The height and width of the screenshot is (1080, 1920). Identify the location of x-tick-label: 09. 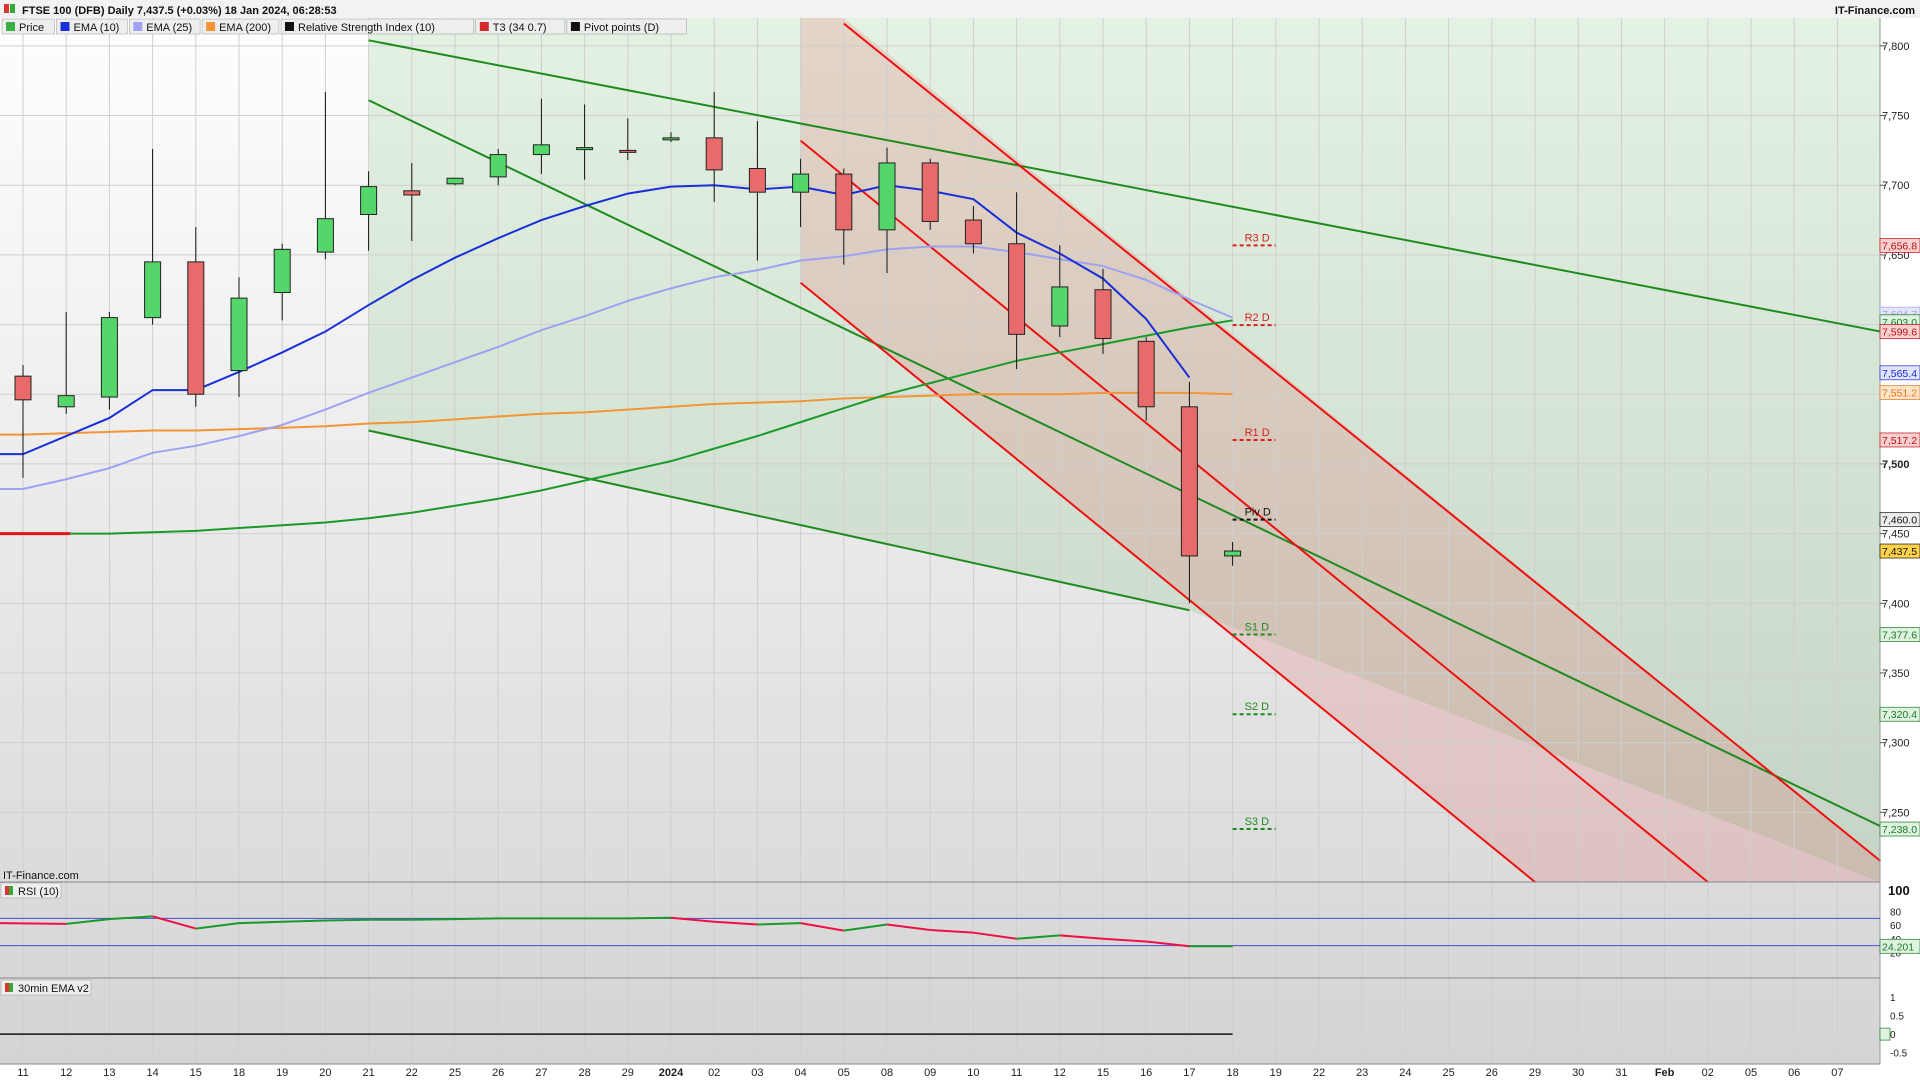
(930, 1073).